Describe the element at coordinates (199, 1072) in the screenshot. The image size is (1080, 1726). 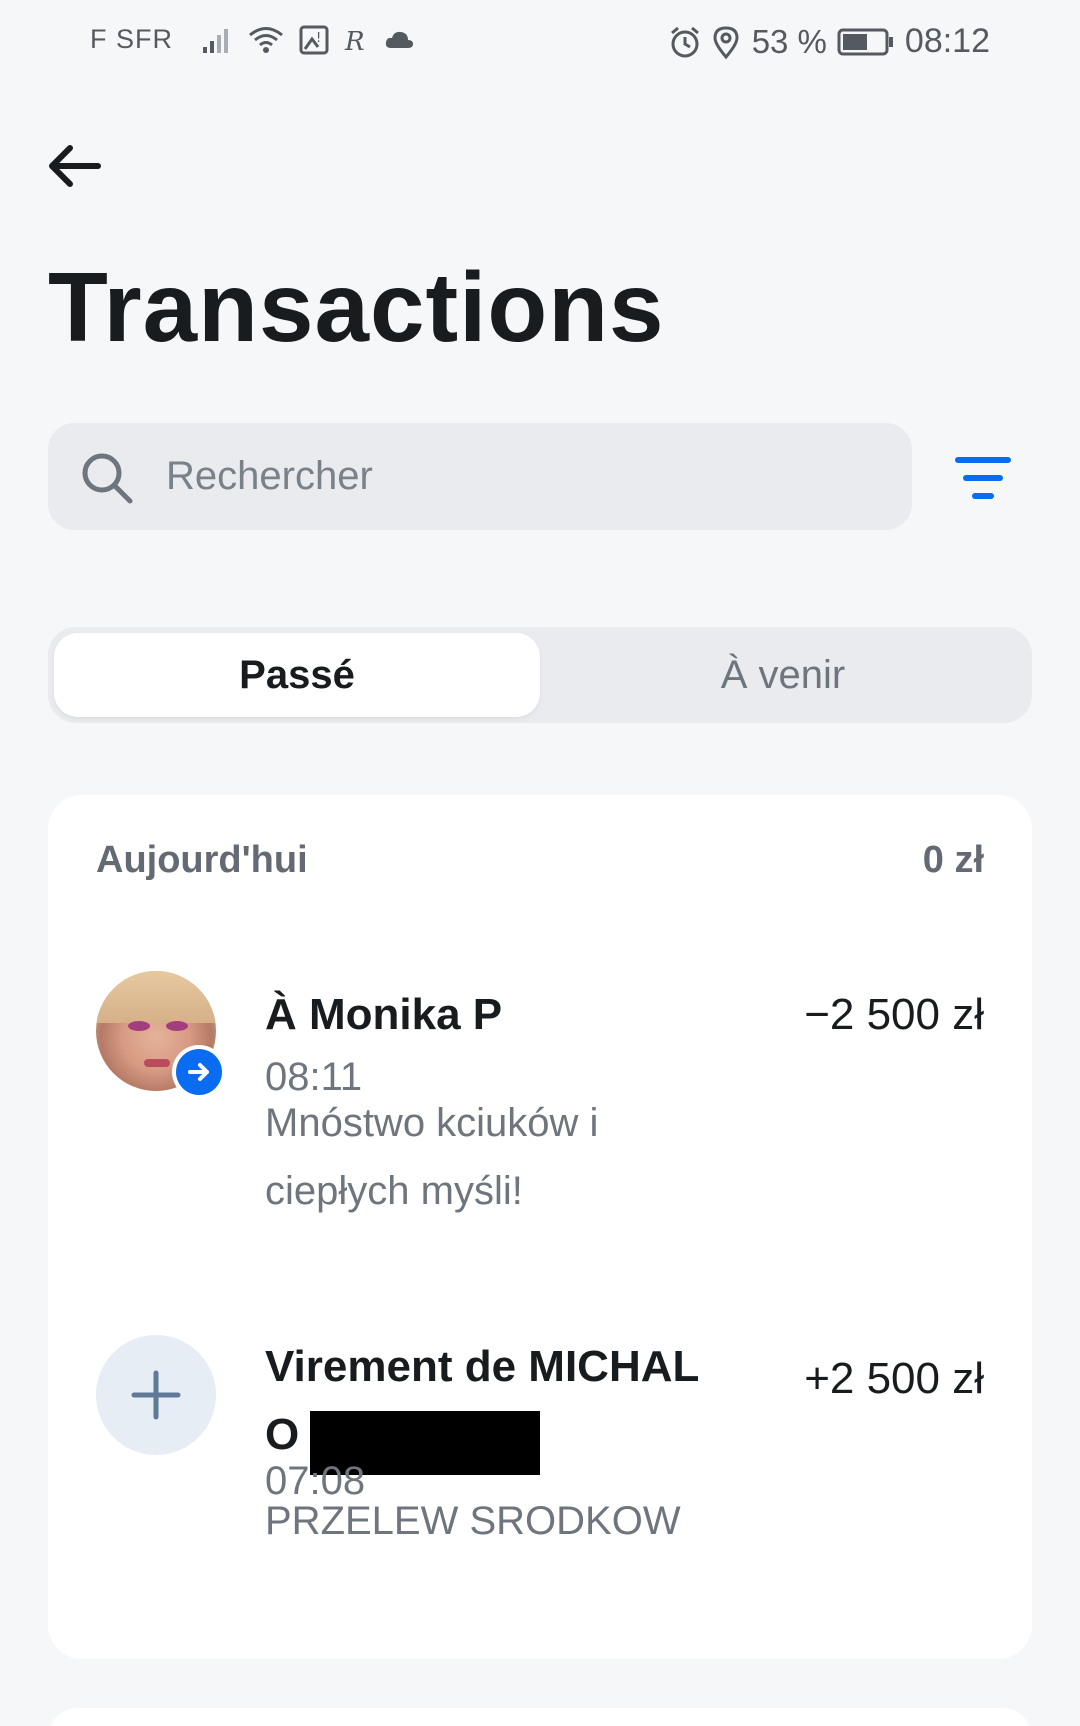
I see `outgoing-arrow-icon` at that location.